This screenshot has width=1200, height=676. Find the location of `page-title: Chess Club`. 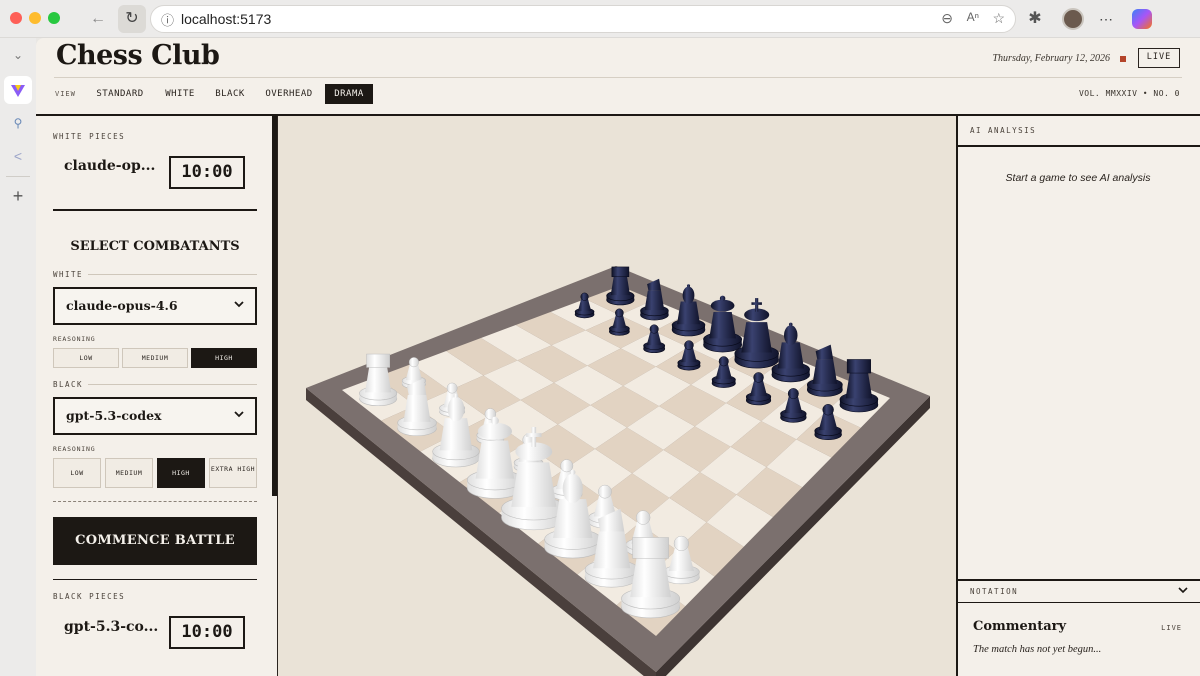

page-title: Chess Club is located at coordinates (138, 55).